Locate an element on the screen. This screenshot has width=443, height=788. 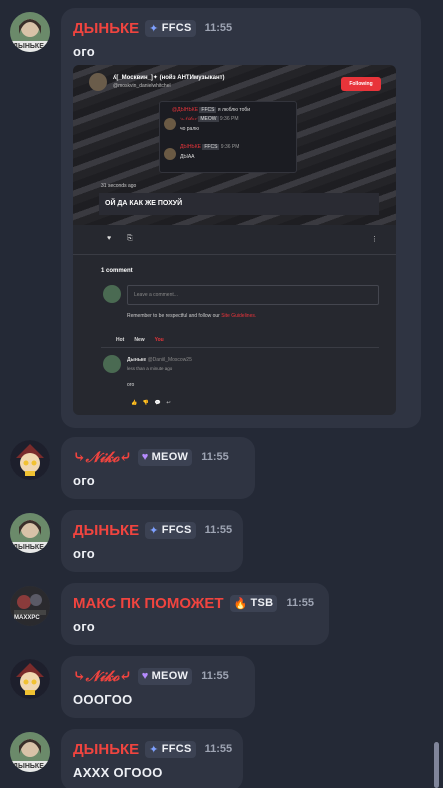
message-bubble: ⤷𝒩𝒾𝓀ℴ⤶ ♥ MEOW 11:55 ого is located at coordinates (158, 468).